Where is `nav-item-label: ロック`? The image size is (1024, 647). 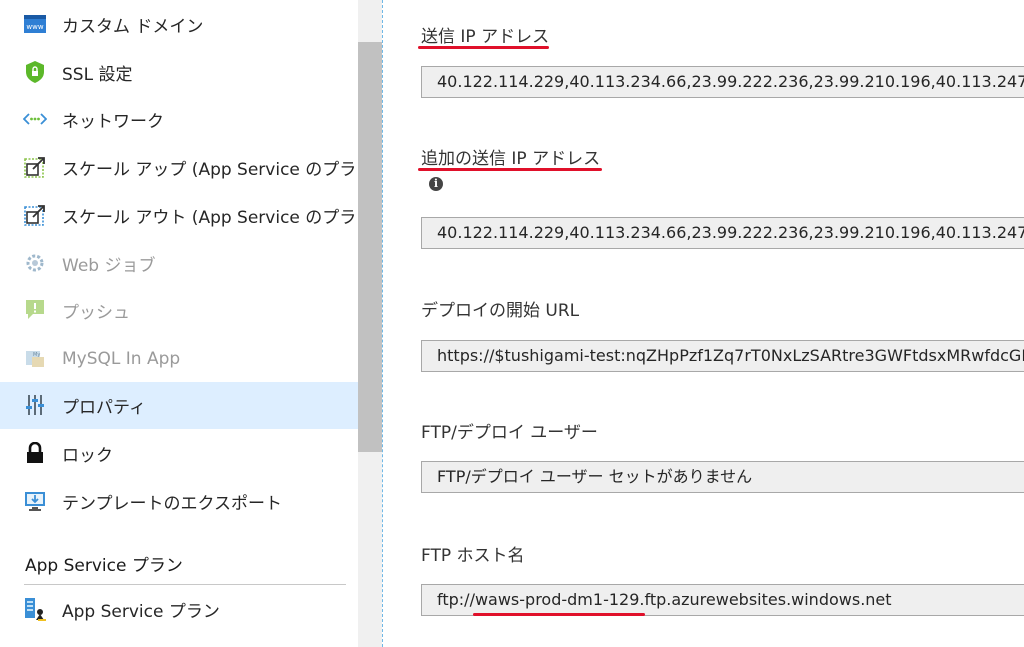 nav-item-label: ロック is located at coordinates (87, 456).